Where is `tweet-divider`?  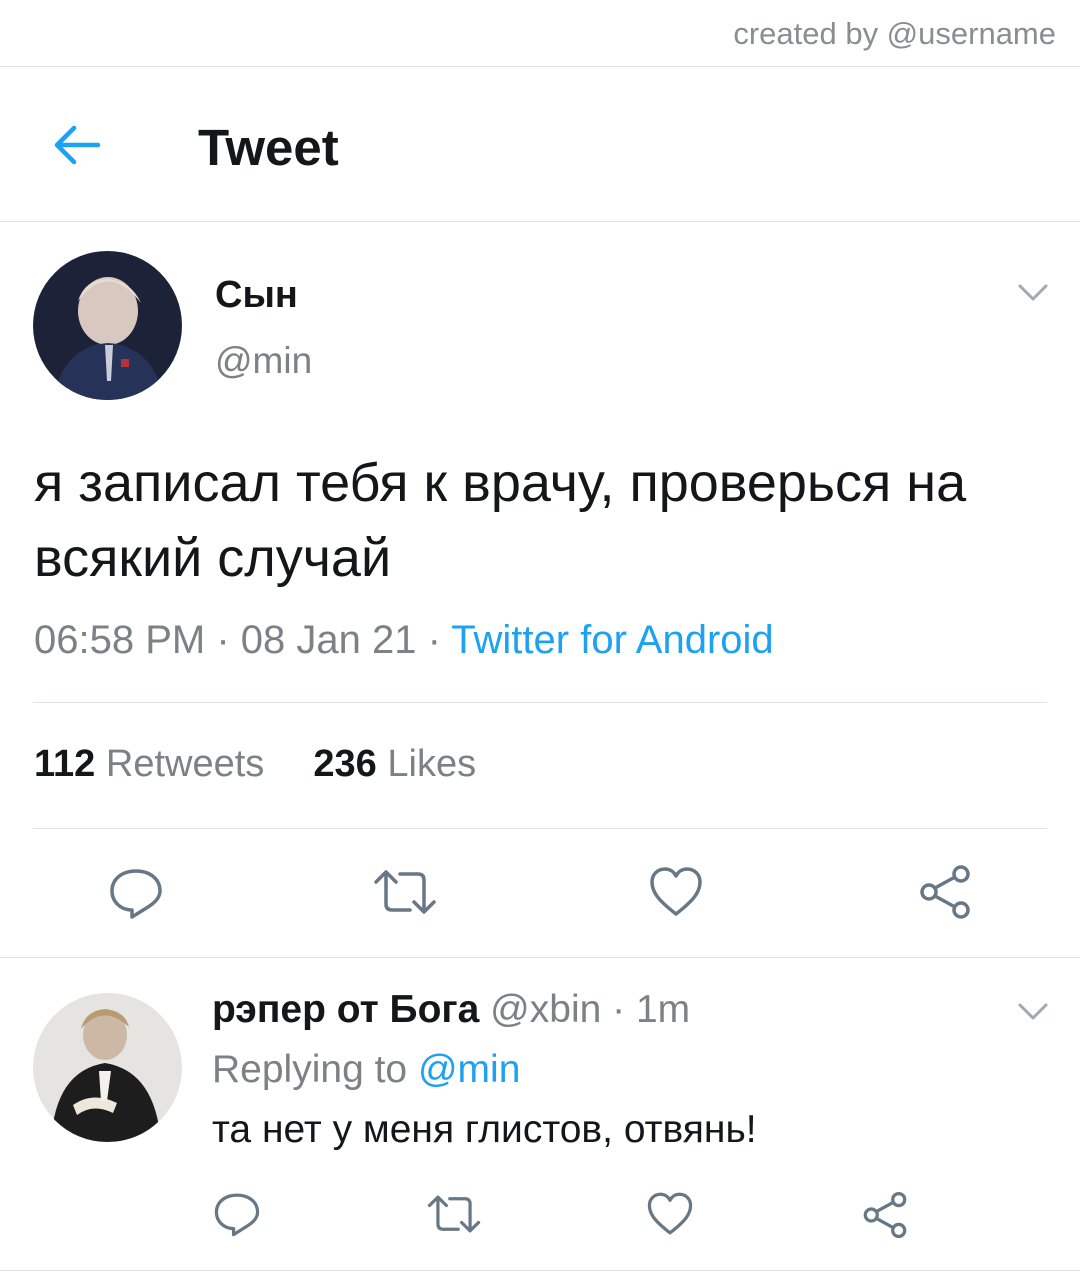 tweet-divider is located at coordinates (540, 957).